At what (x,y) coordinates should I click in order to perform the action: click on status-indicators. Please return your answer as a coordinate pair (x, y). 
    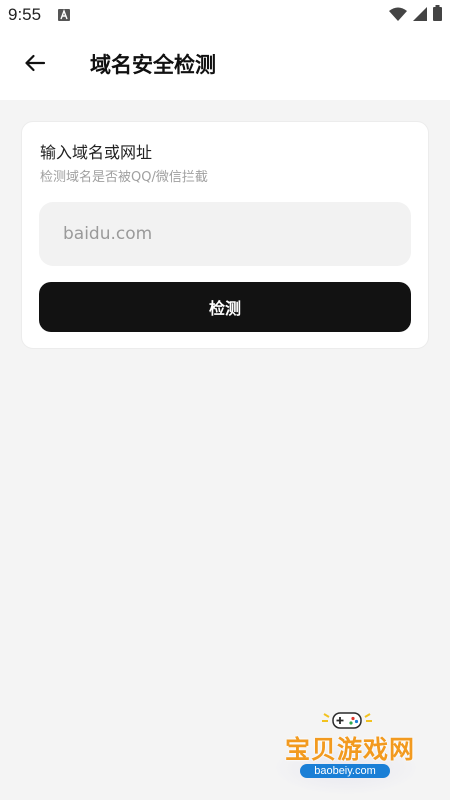
    Looking at the image, I should click on (415, 15).